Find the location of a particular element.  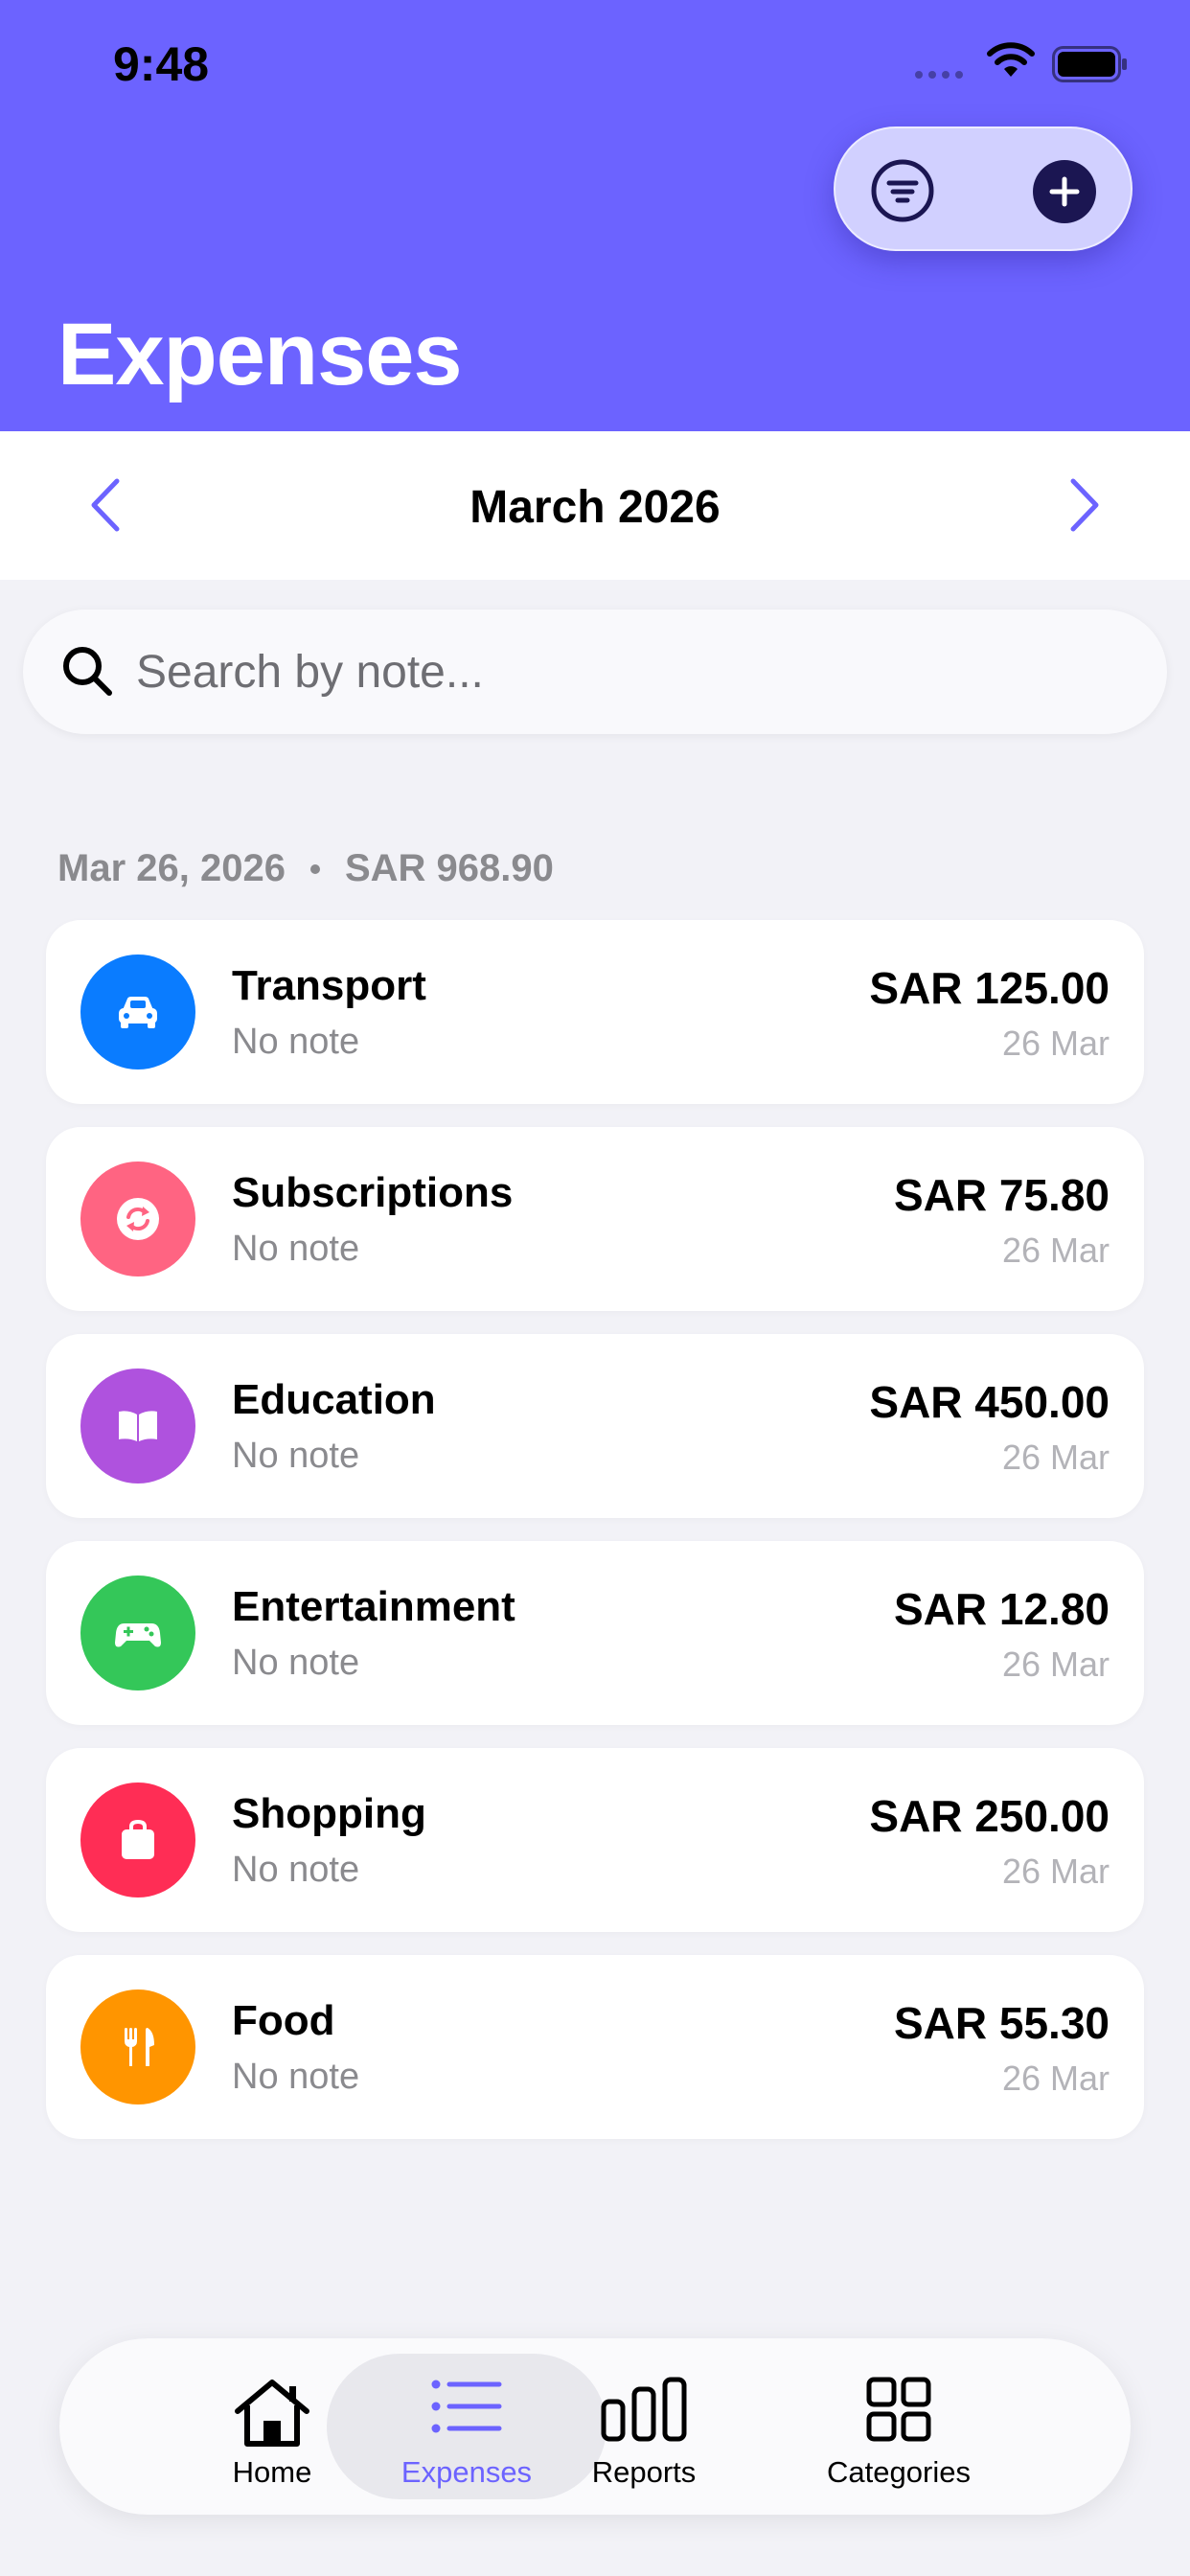

list-icon is located at coordinates (467, 2406).